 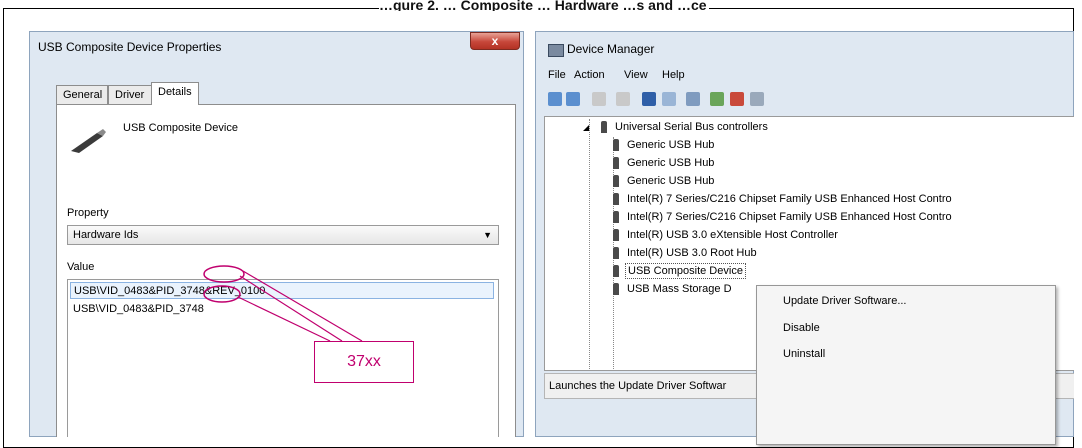 I want to click on list-item: USB\VID_0483&PID_3748, so click(x=282, y=309).